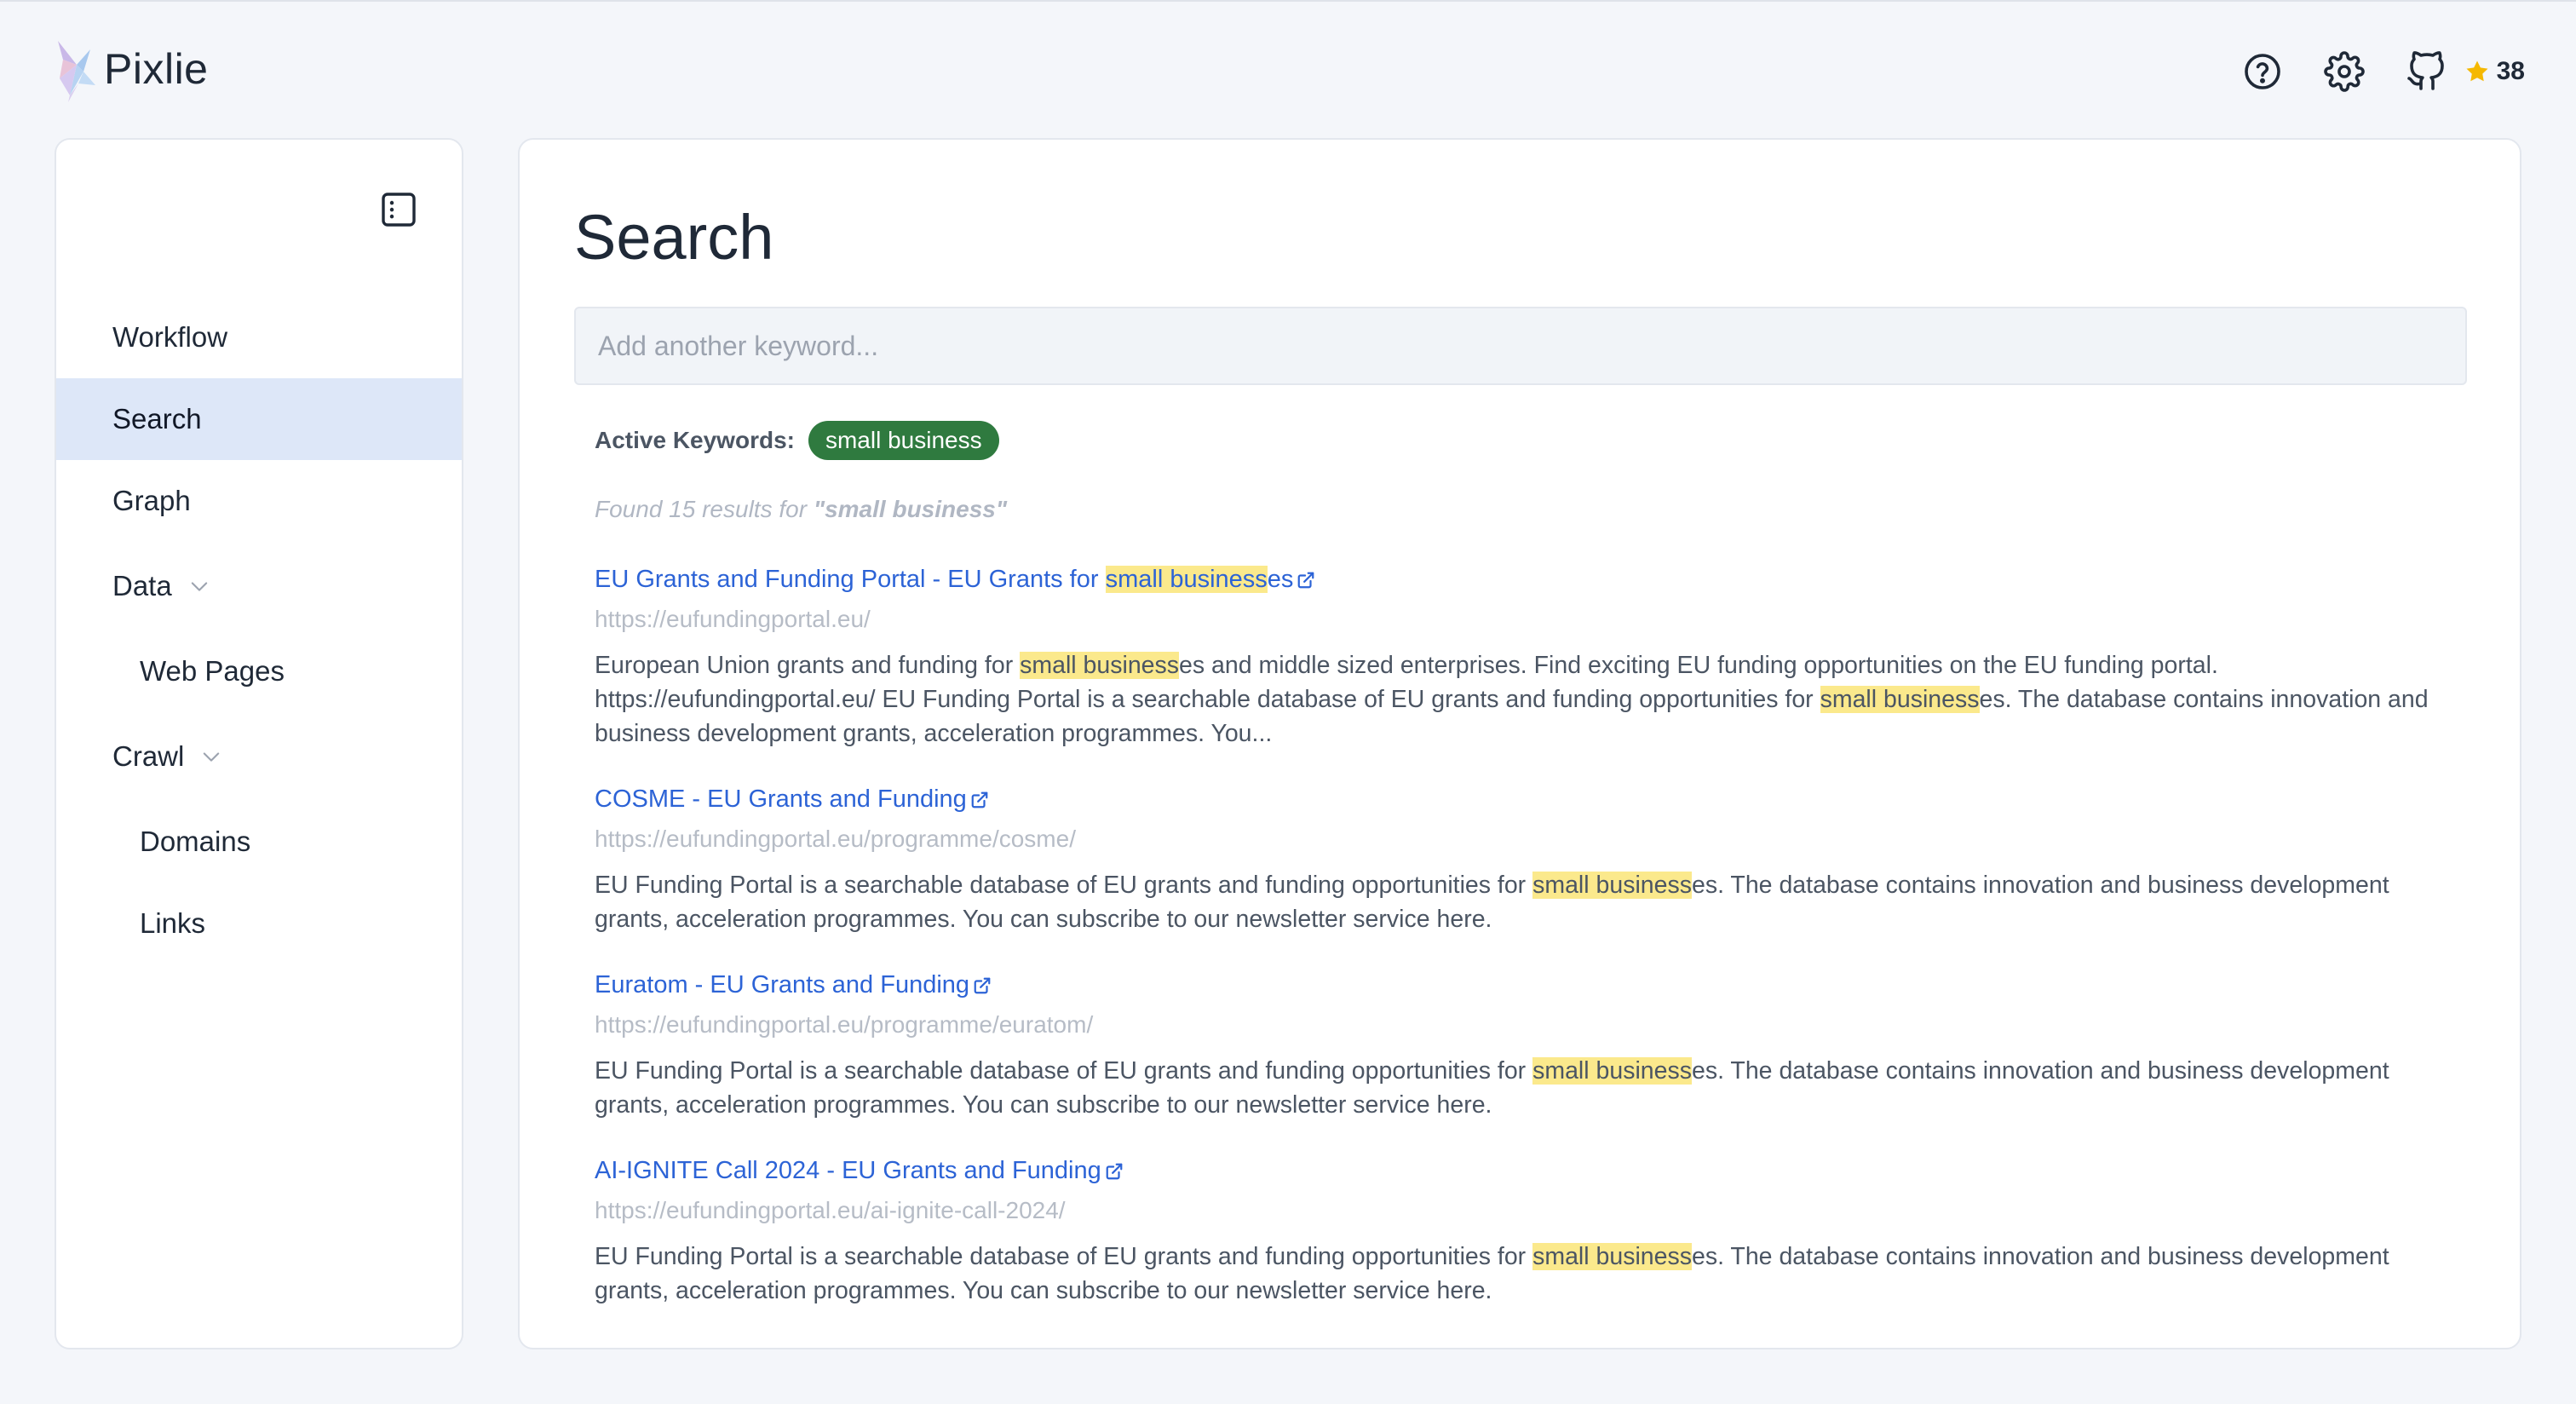 The height and width of the screenshot is (1404, 2576). What do you see at coordinates (196, 841) in the screenshot?
I see `sidebar-item-label: Domains` at bounding box center [196, 841].